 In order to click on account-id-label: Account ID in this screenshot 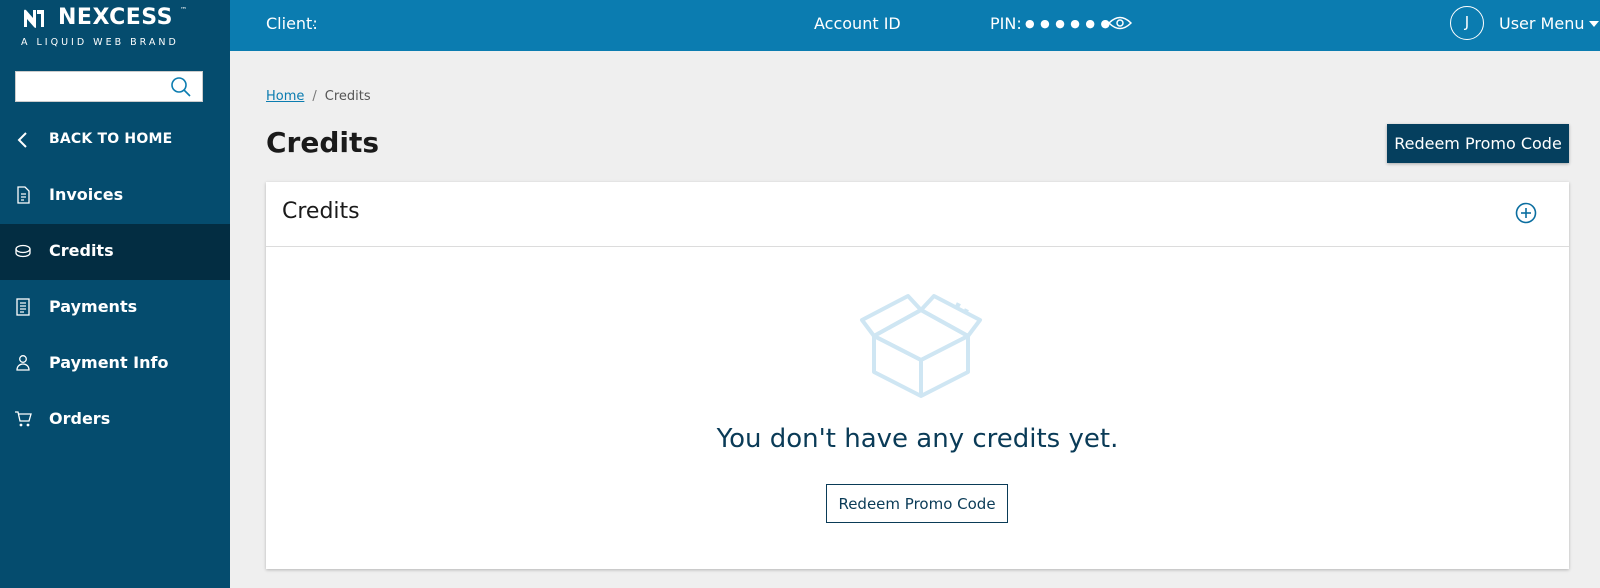, I will do `click(857, 23)`.